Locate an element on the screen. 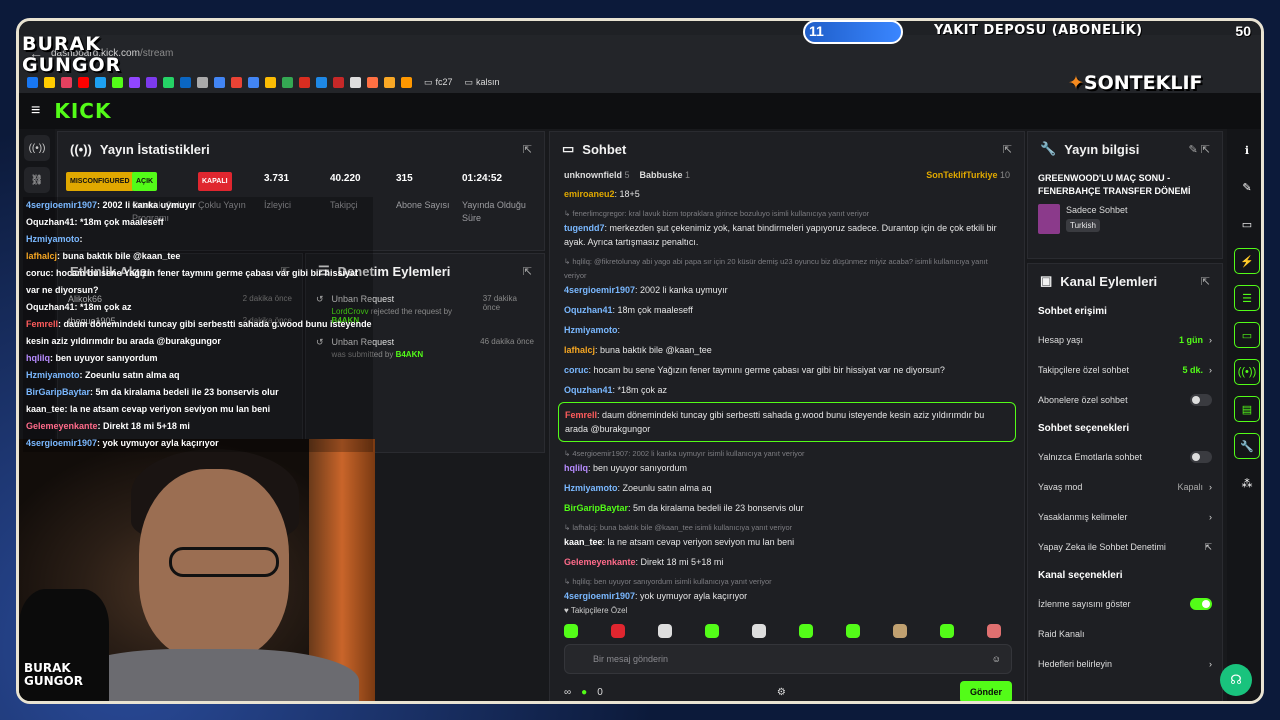 The height and width of the screenshot is (720, 1280). sheets-icon is located at coordinates (287, 82).